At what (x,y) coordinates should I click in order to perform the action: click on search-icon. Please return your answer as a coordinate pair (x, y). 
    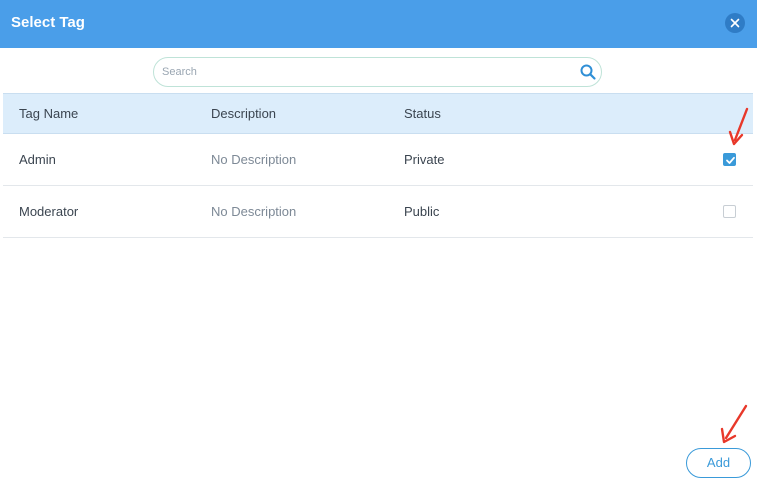
    Looking at the image, I should click on (588, 72).